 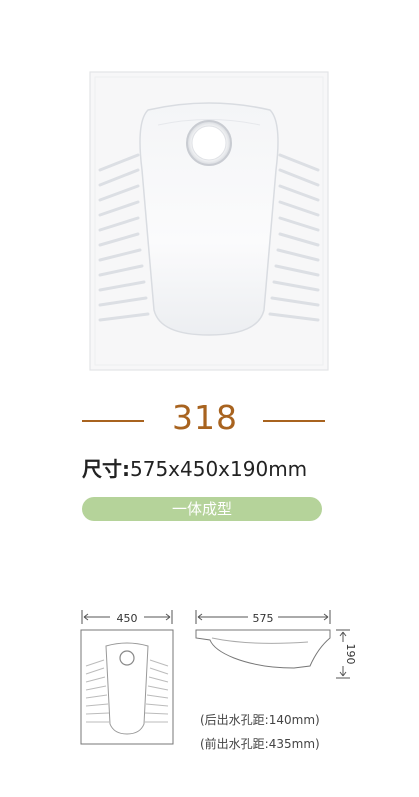 What do you see at coordinates (263, 618) in the screenshot?
I see `side-view-width: 575` at bounding box center [263, 618].